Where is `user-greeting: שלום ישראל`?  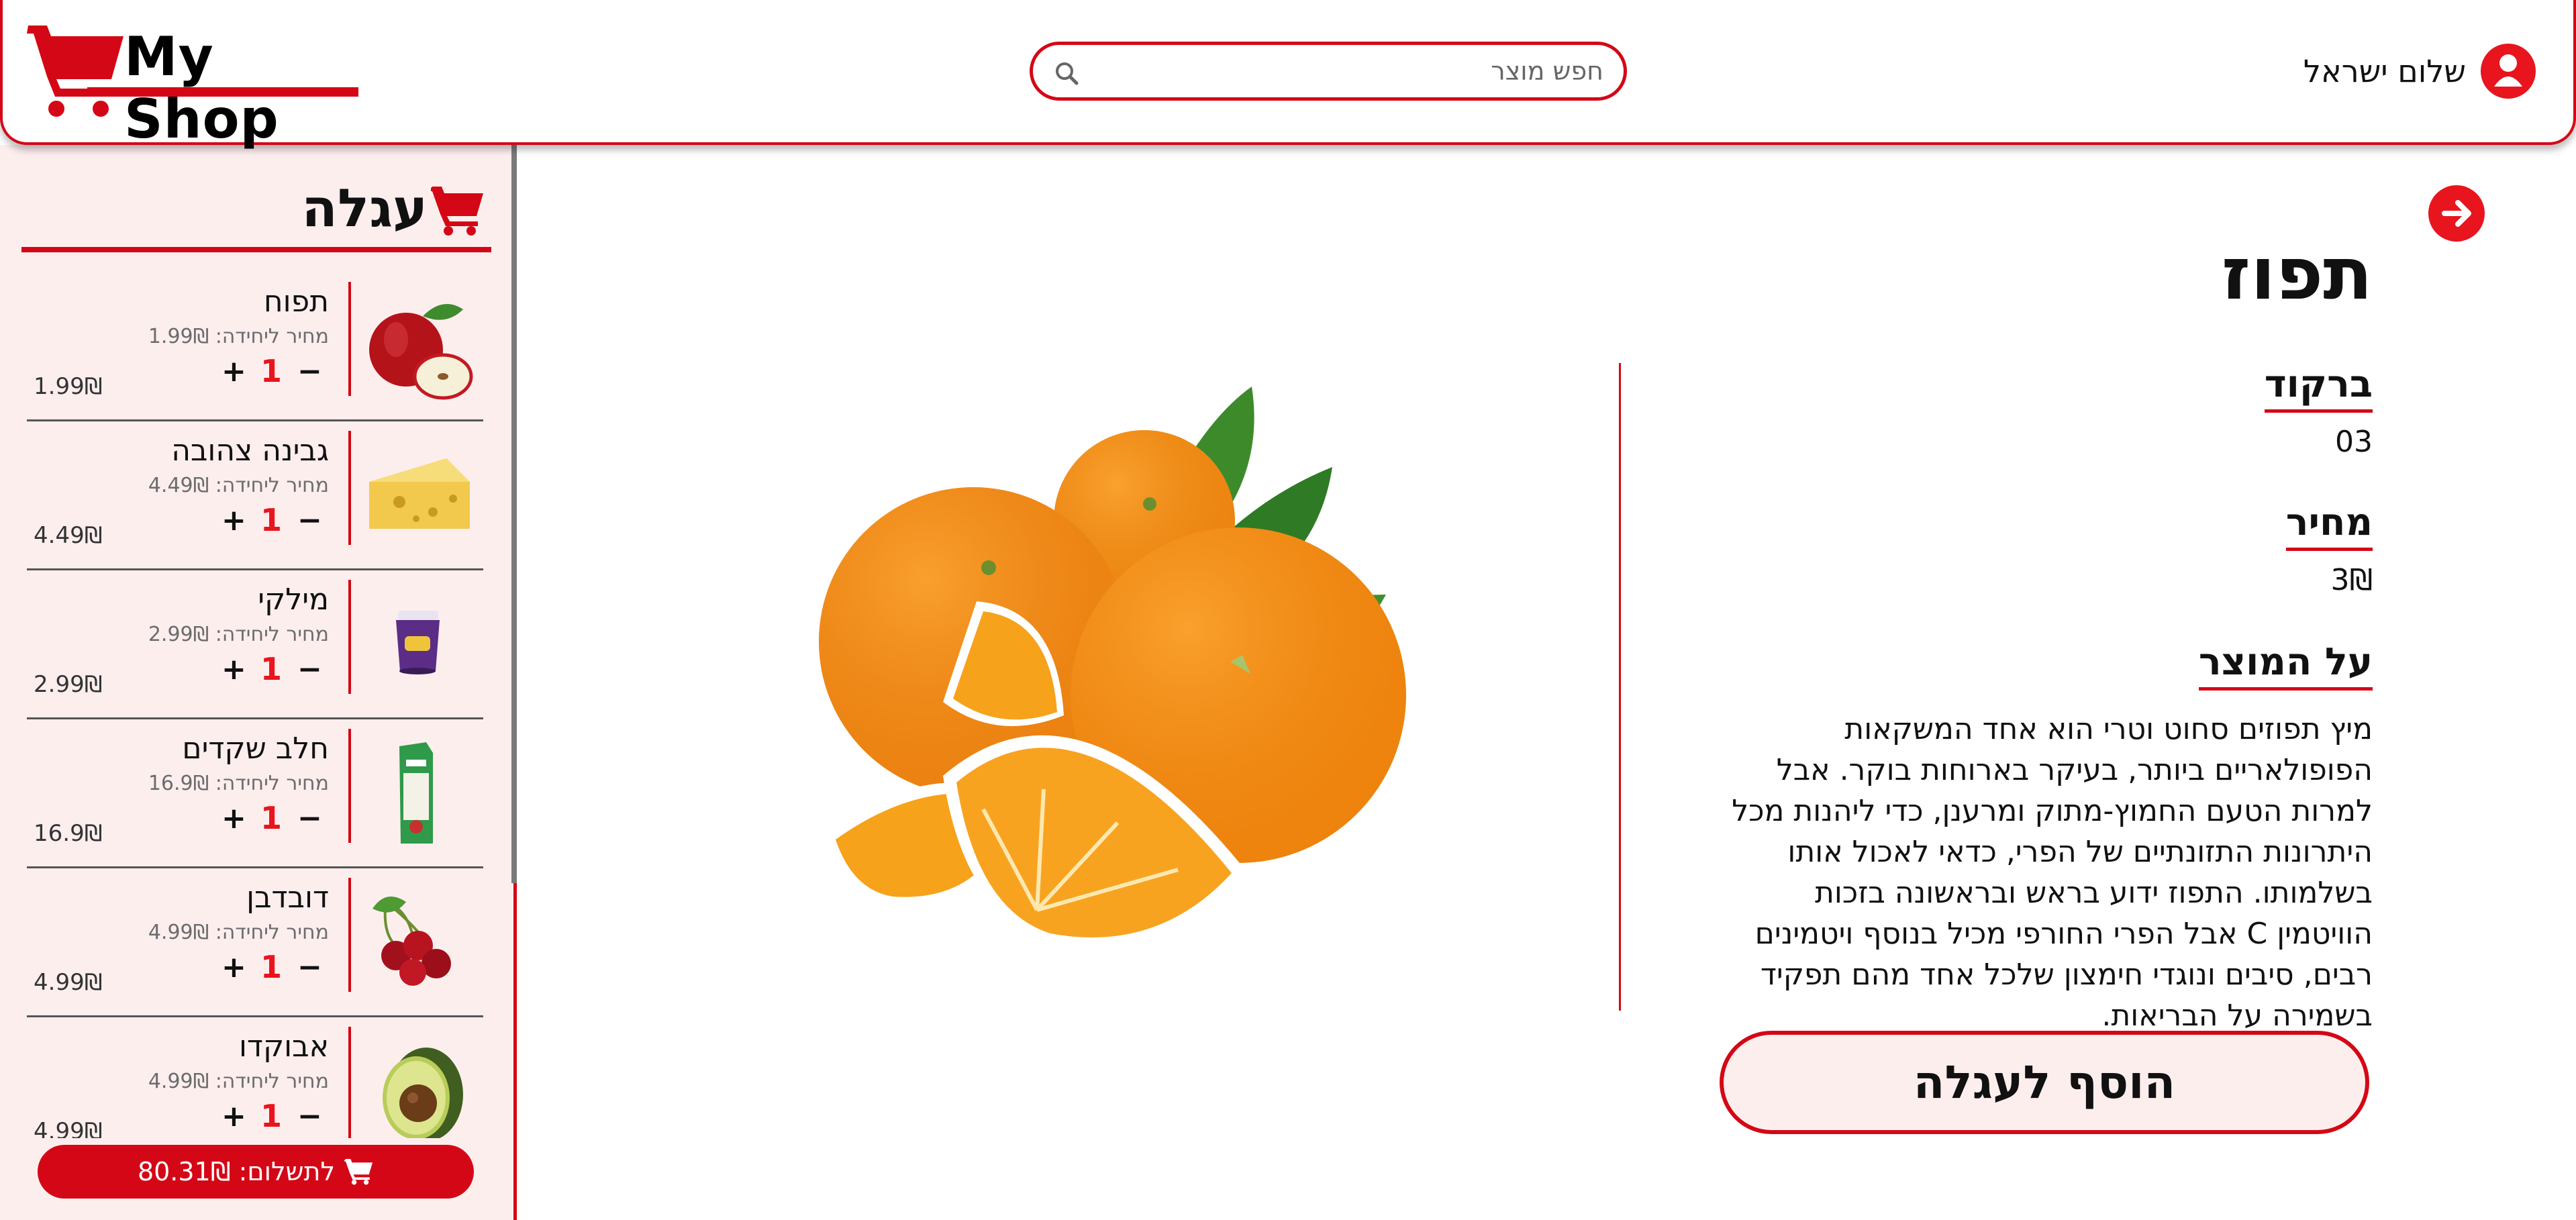 user-greeting: שלום ישראל is located at coordinates (2419, 71).